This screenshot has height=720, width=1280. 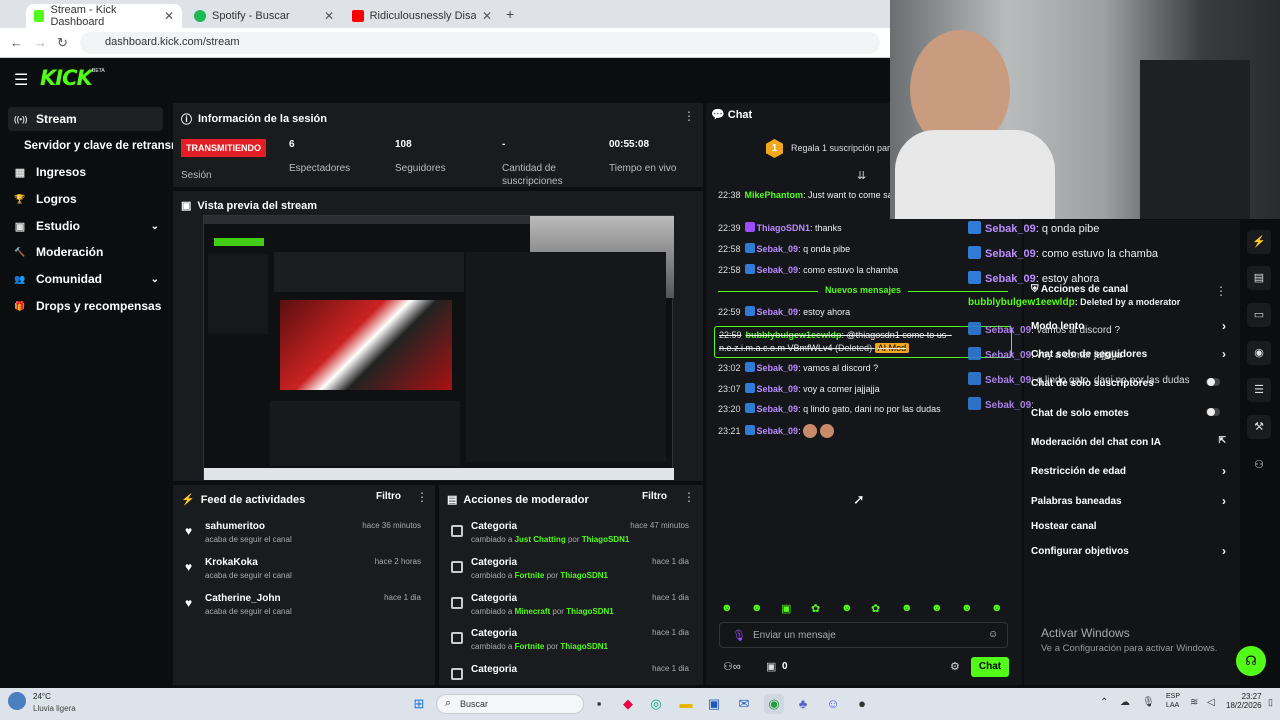 What do you see at coordinates (85, 119) in the screenshot?
I see `sidebar-item-stream: ((•)) Stream` at bounding box center [85, 119].